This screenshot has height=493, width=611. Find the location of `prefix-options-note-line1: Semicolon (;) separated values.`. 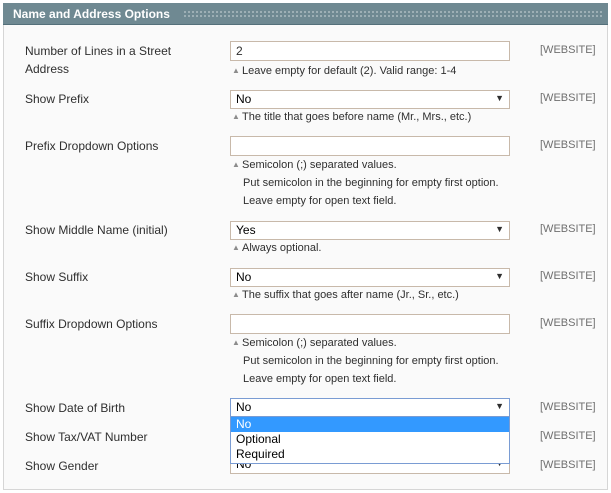

prefix-options-note-line1: Semicolon (;) separated values. is located at coordinates (319, 165).